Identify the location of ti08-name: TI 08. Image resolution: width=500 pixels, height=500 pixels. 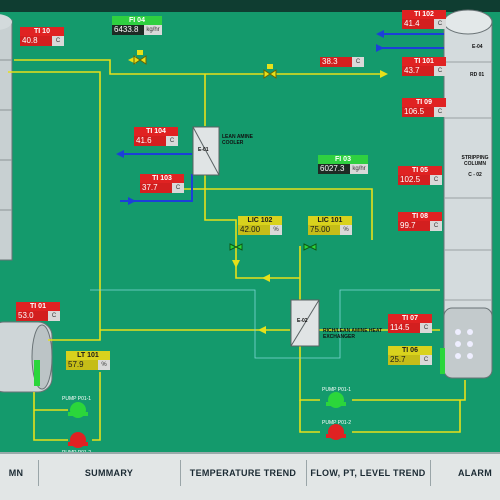
(420, 216).